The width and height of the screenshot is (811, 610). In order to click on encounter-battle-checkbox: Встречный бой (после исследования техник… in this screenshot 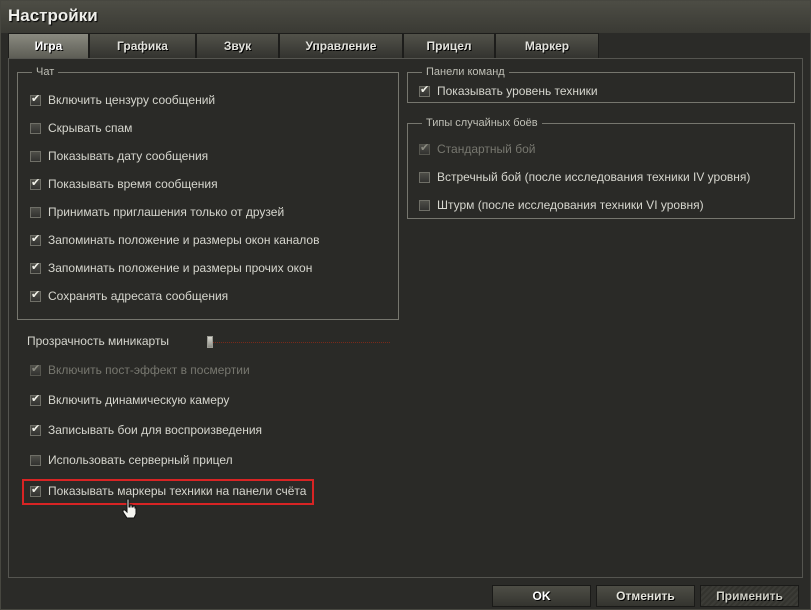, I will do `click(584, 177)`.